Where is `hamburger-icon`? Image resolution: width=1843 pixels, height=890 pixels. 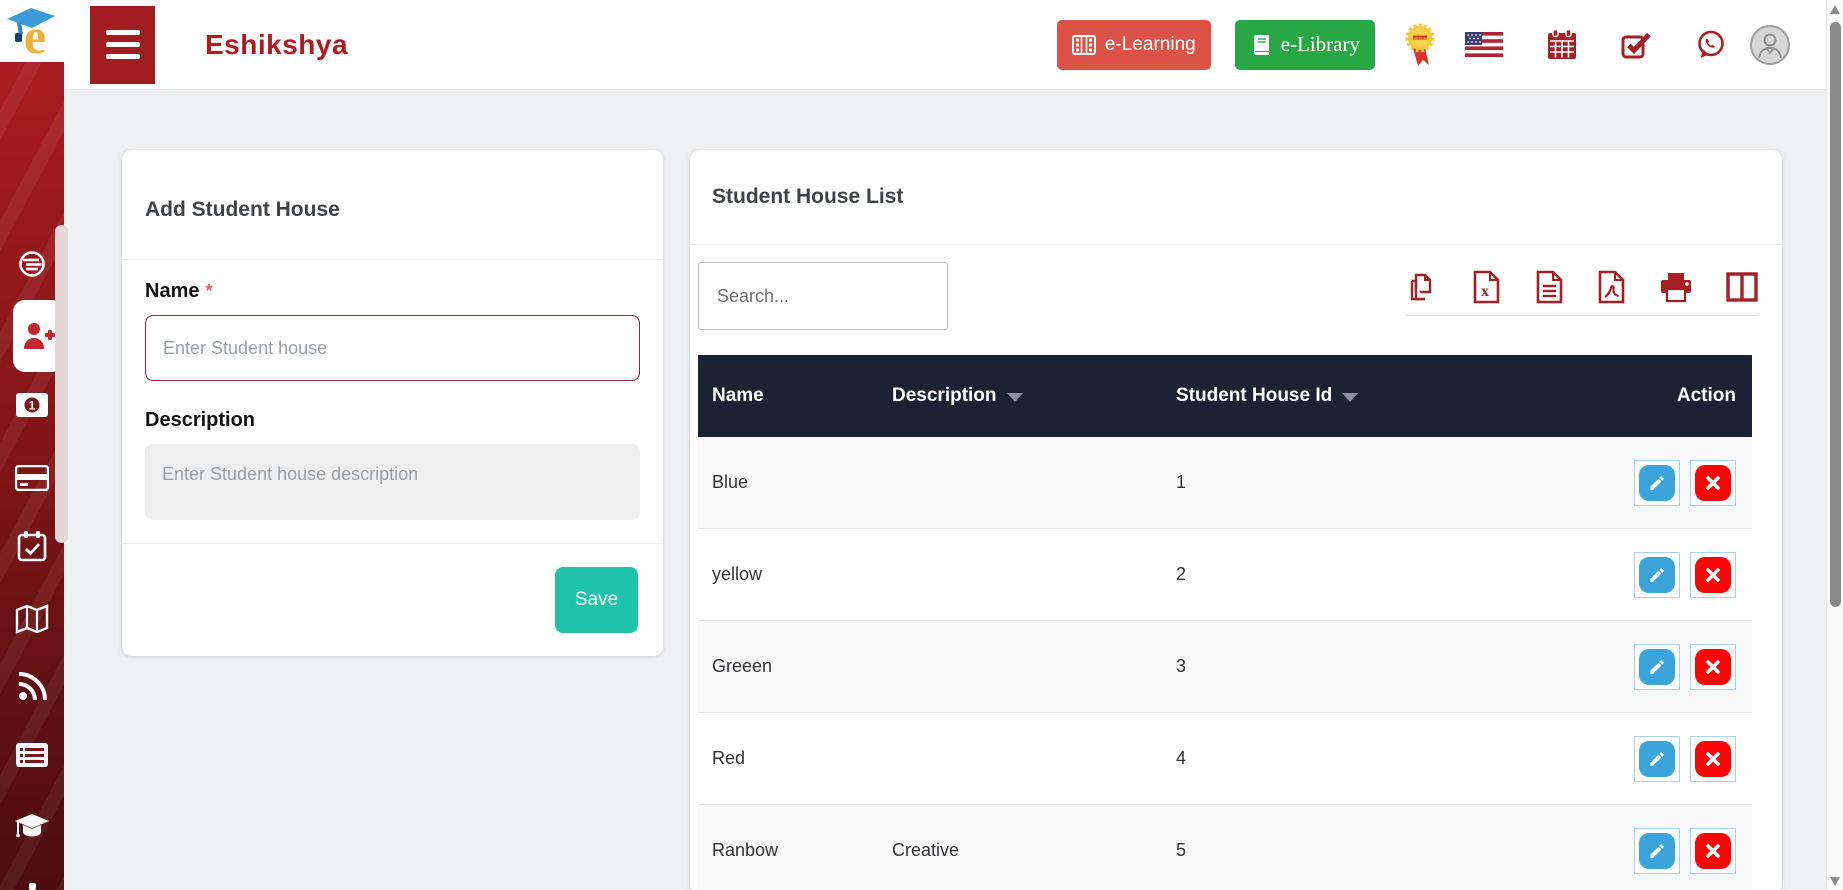
hamburger-icon is located at coordinates (122, 32).